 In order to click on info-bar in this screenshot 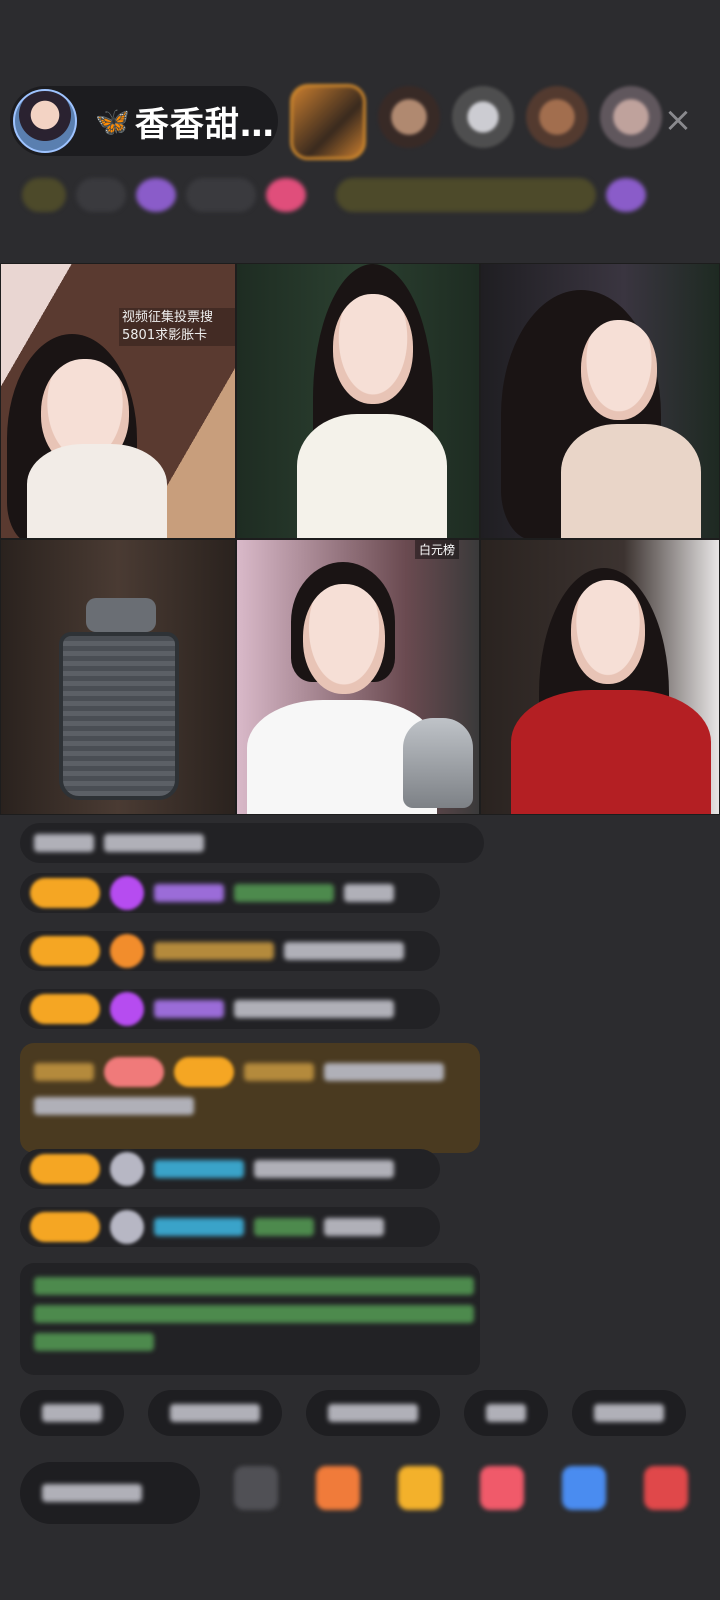, I will do `click(360, 195)`.